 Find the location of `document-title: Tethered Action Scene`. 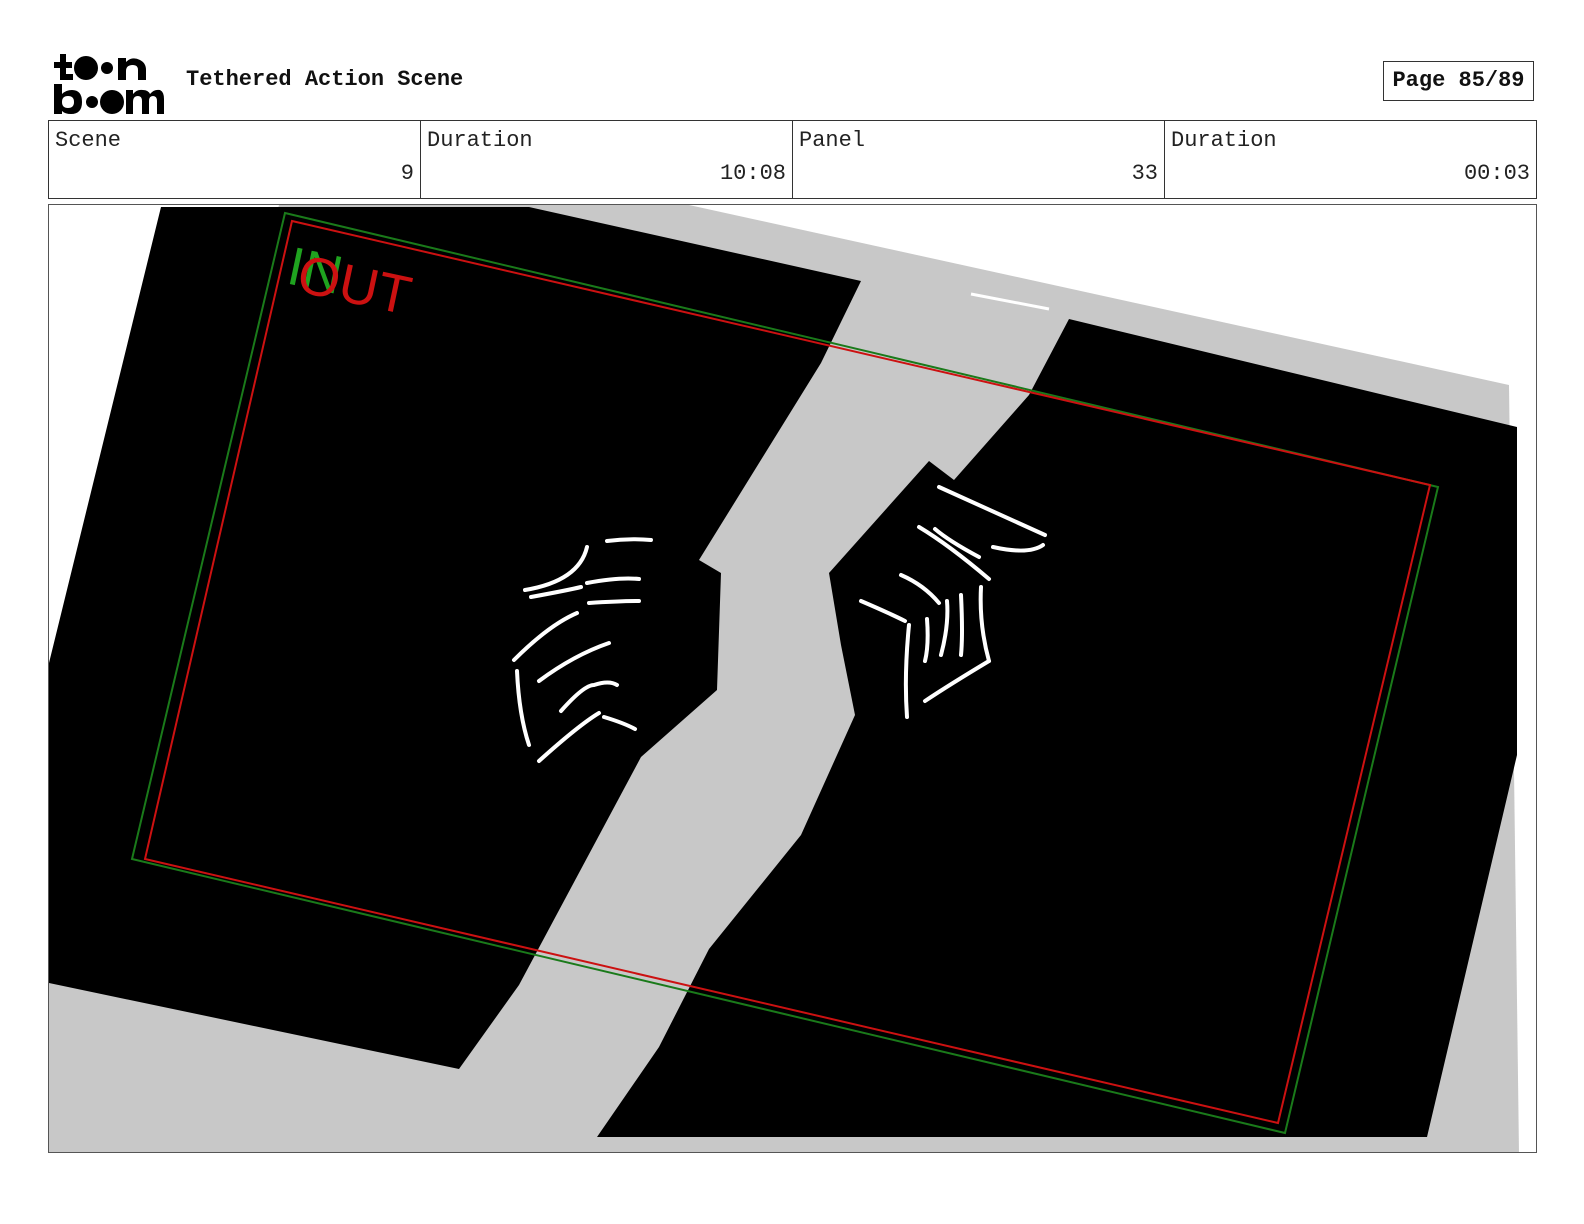

document-title: Tethered Action Scene is located at coordinates (325, 79).